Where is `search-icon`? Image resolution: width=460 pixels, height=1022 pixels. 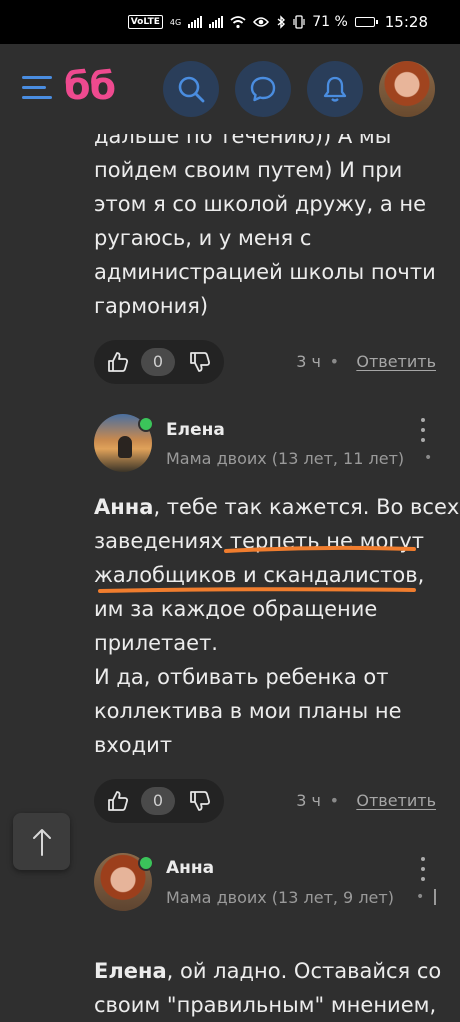
search-icon is located at coordinates (191, 89).